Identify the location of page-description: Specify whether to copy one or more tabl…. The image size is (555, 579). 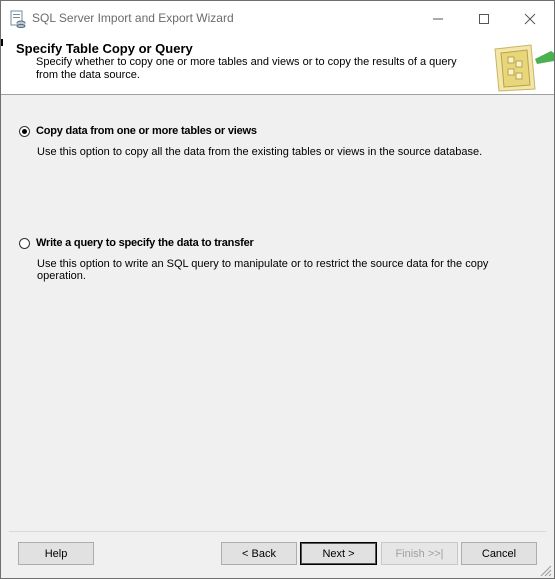
(246, 68).